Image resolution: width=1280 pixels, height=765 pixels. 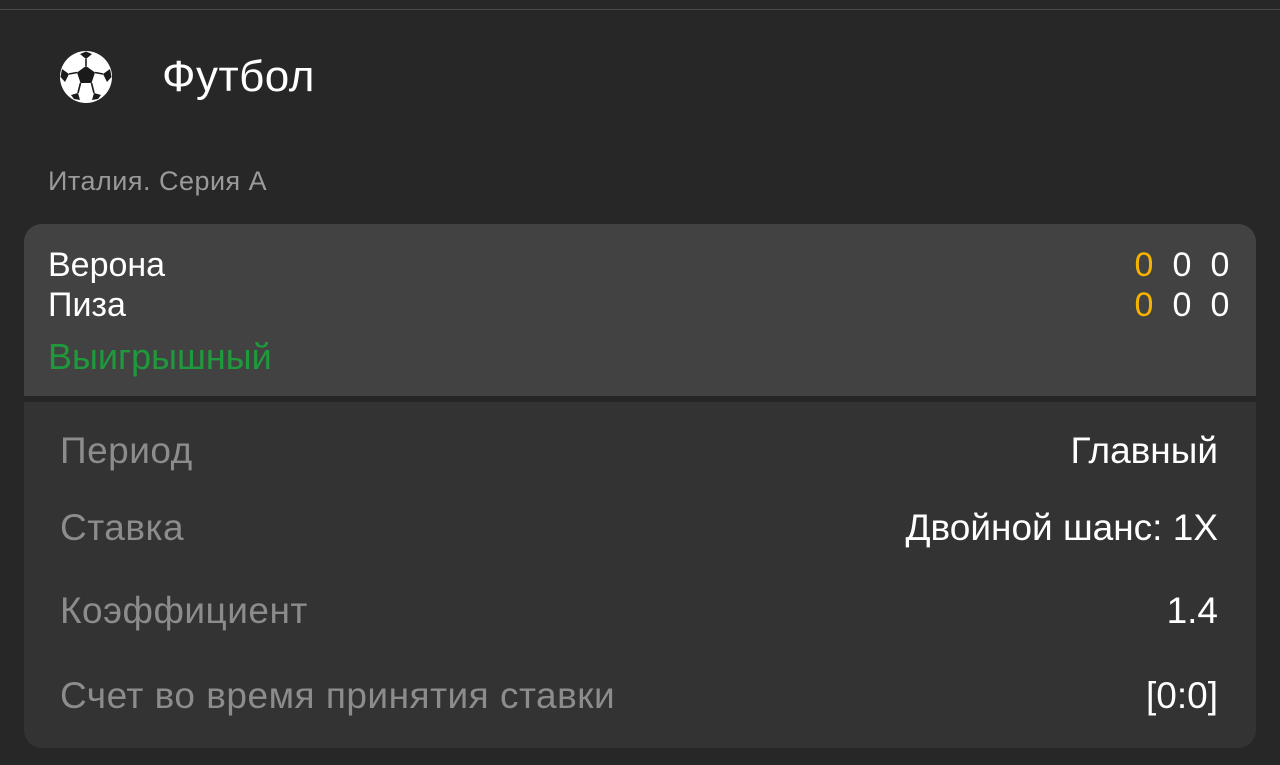 What do you see at coordinates (158, 181) in the screenshot?
I see `league-name: Италия. Серия А` at bounding box center [158, 181].